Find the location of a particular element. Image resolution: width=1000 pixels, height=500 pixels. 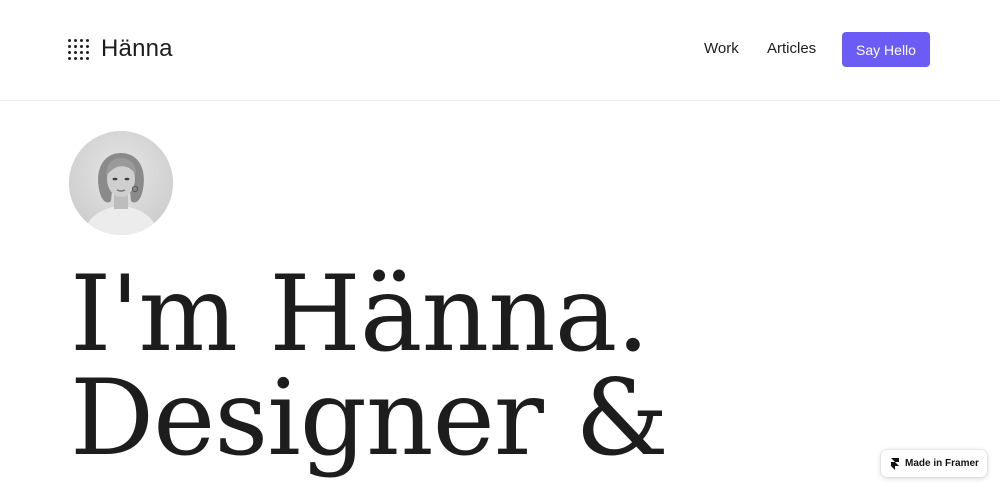

logo-text: Hänna is located at coordinates (137, 48).